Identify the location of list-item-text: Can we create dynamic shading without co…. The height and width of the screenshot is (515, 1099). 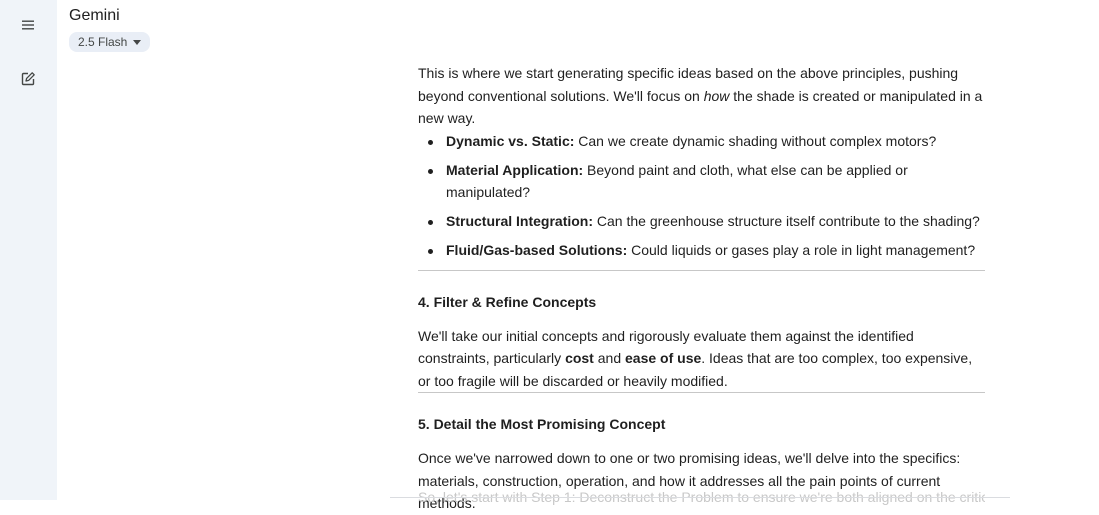
(755, 140).